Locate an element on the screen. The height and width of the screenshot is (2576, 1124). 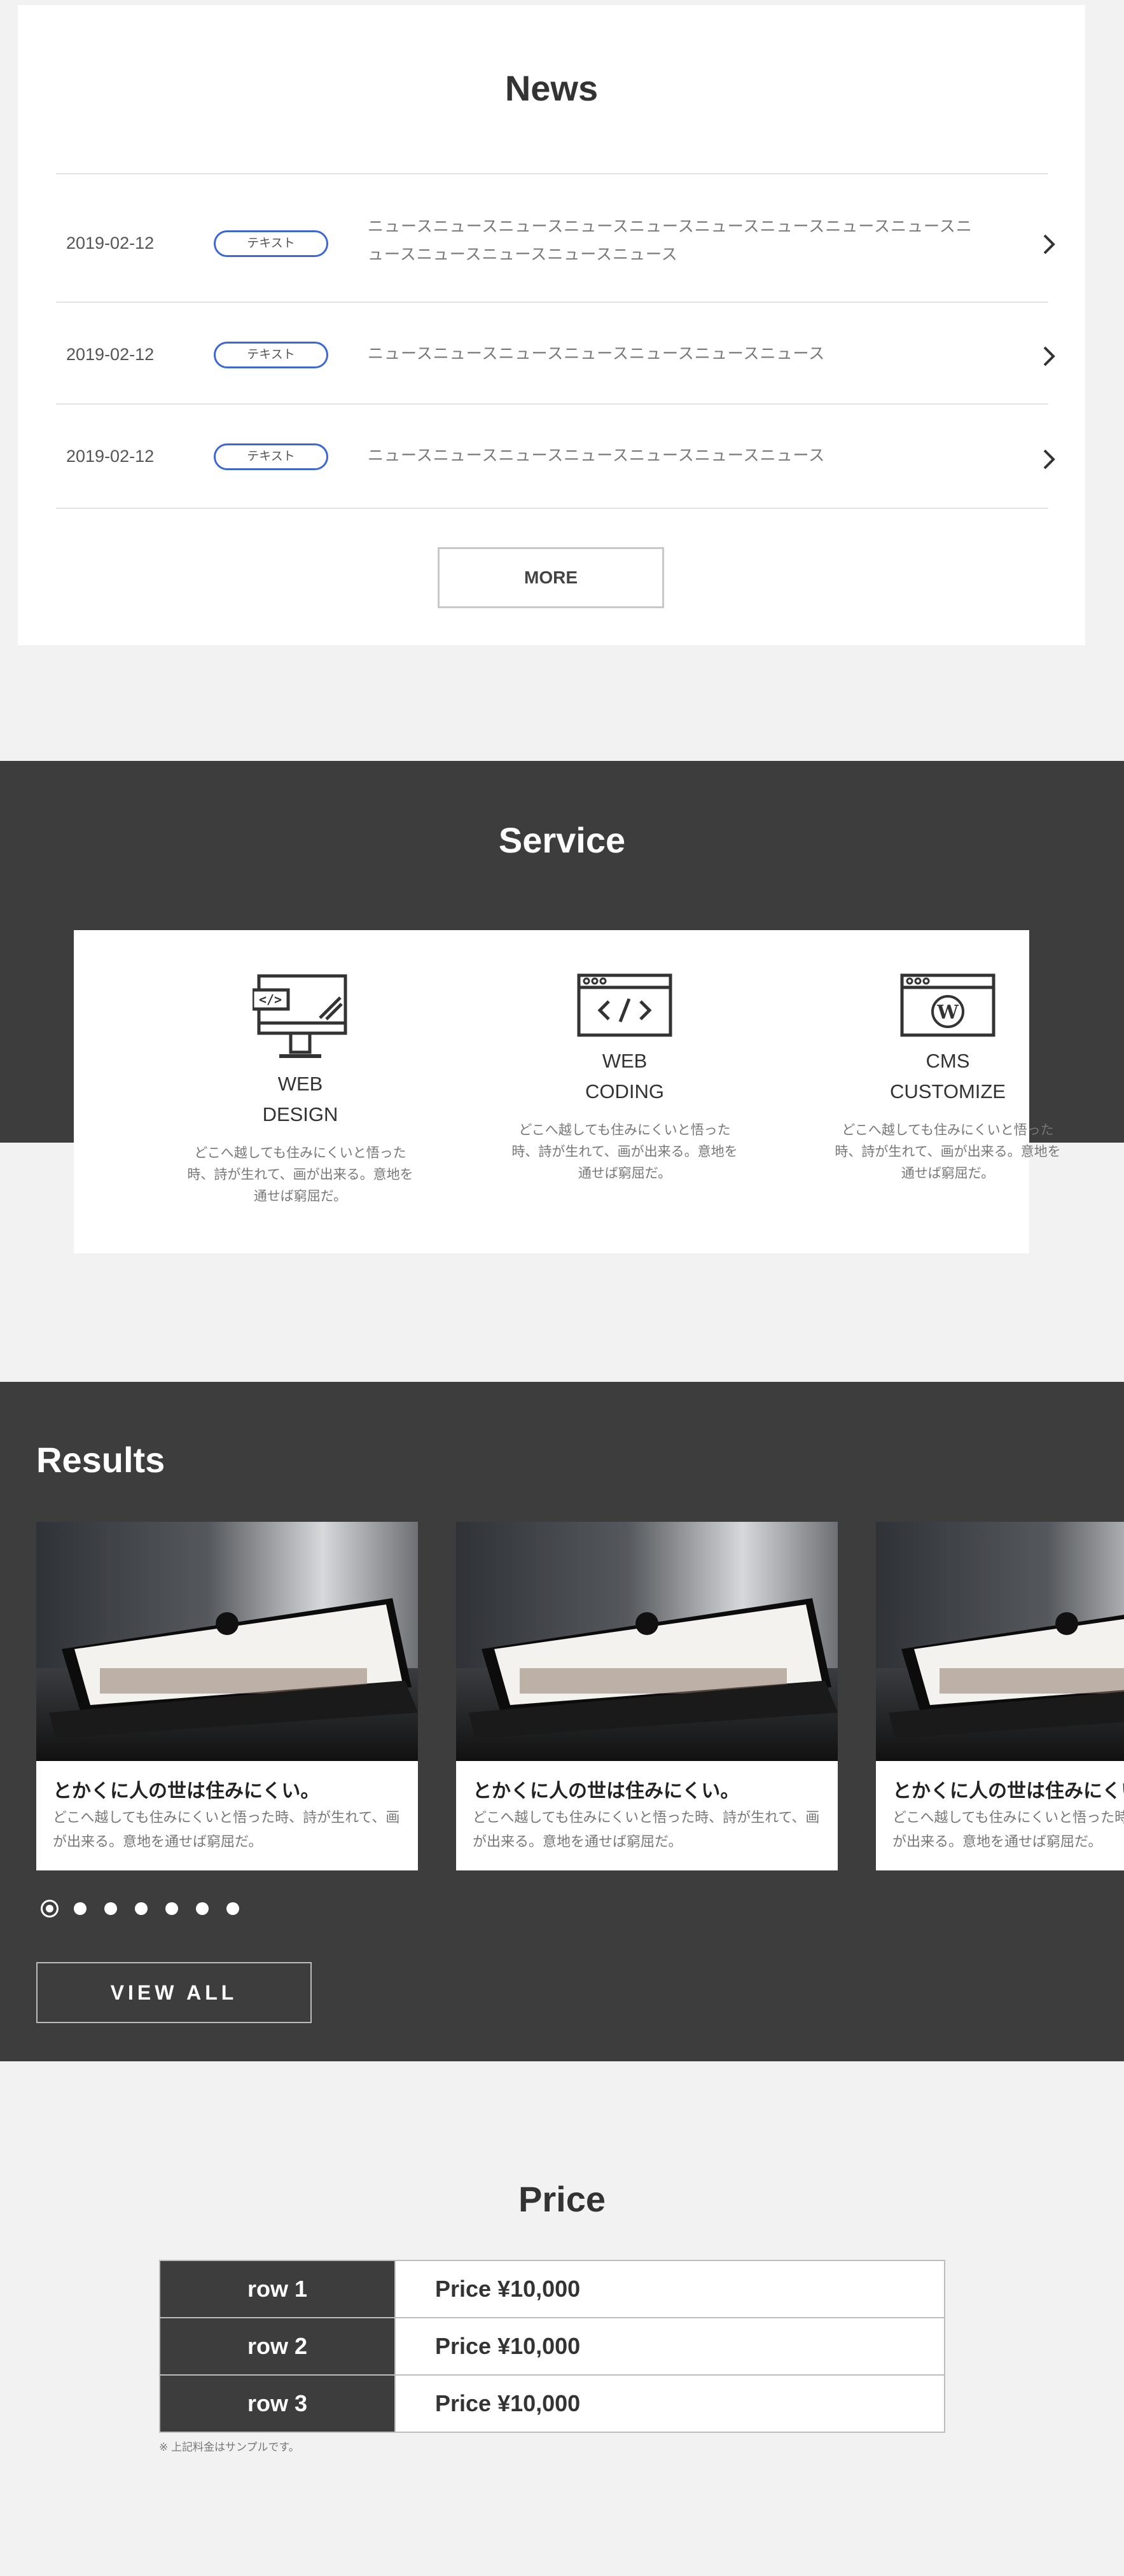
service-name: WEB DESIGN is located at coordinates (300, 1099).